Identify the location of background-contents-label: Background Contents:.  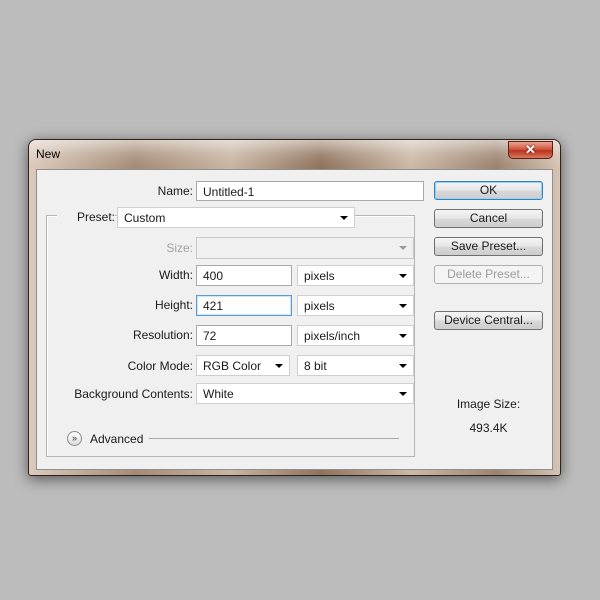
(133, 394).